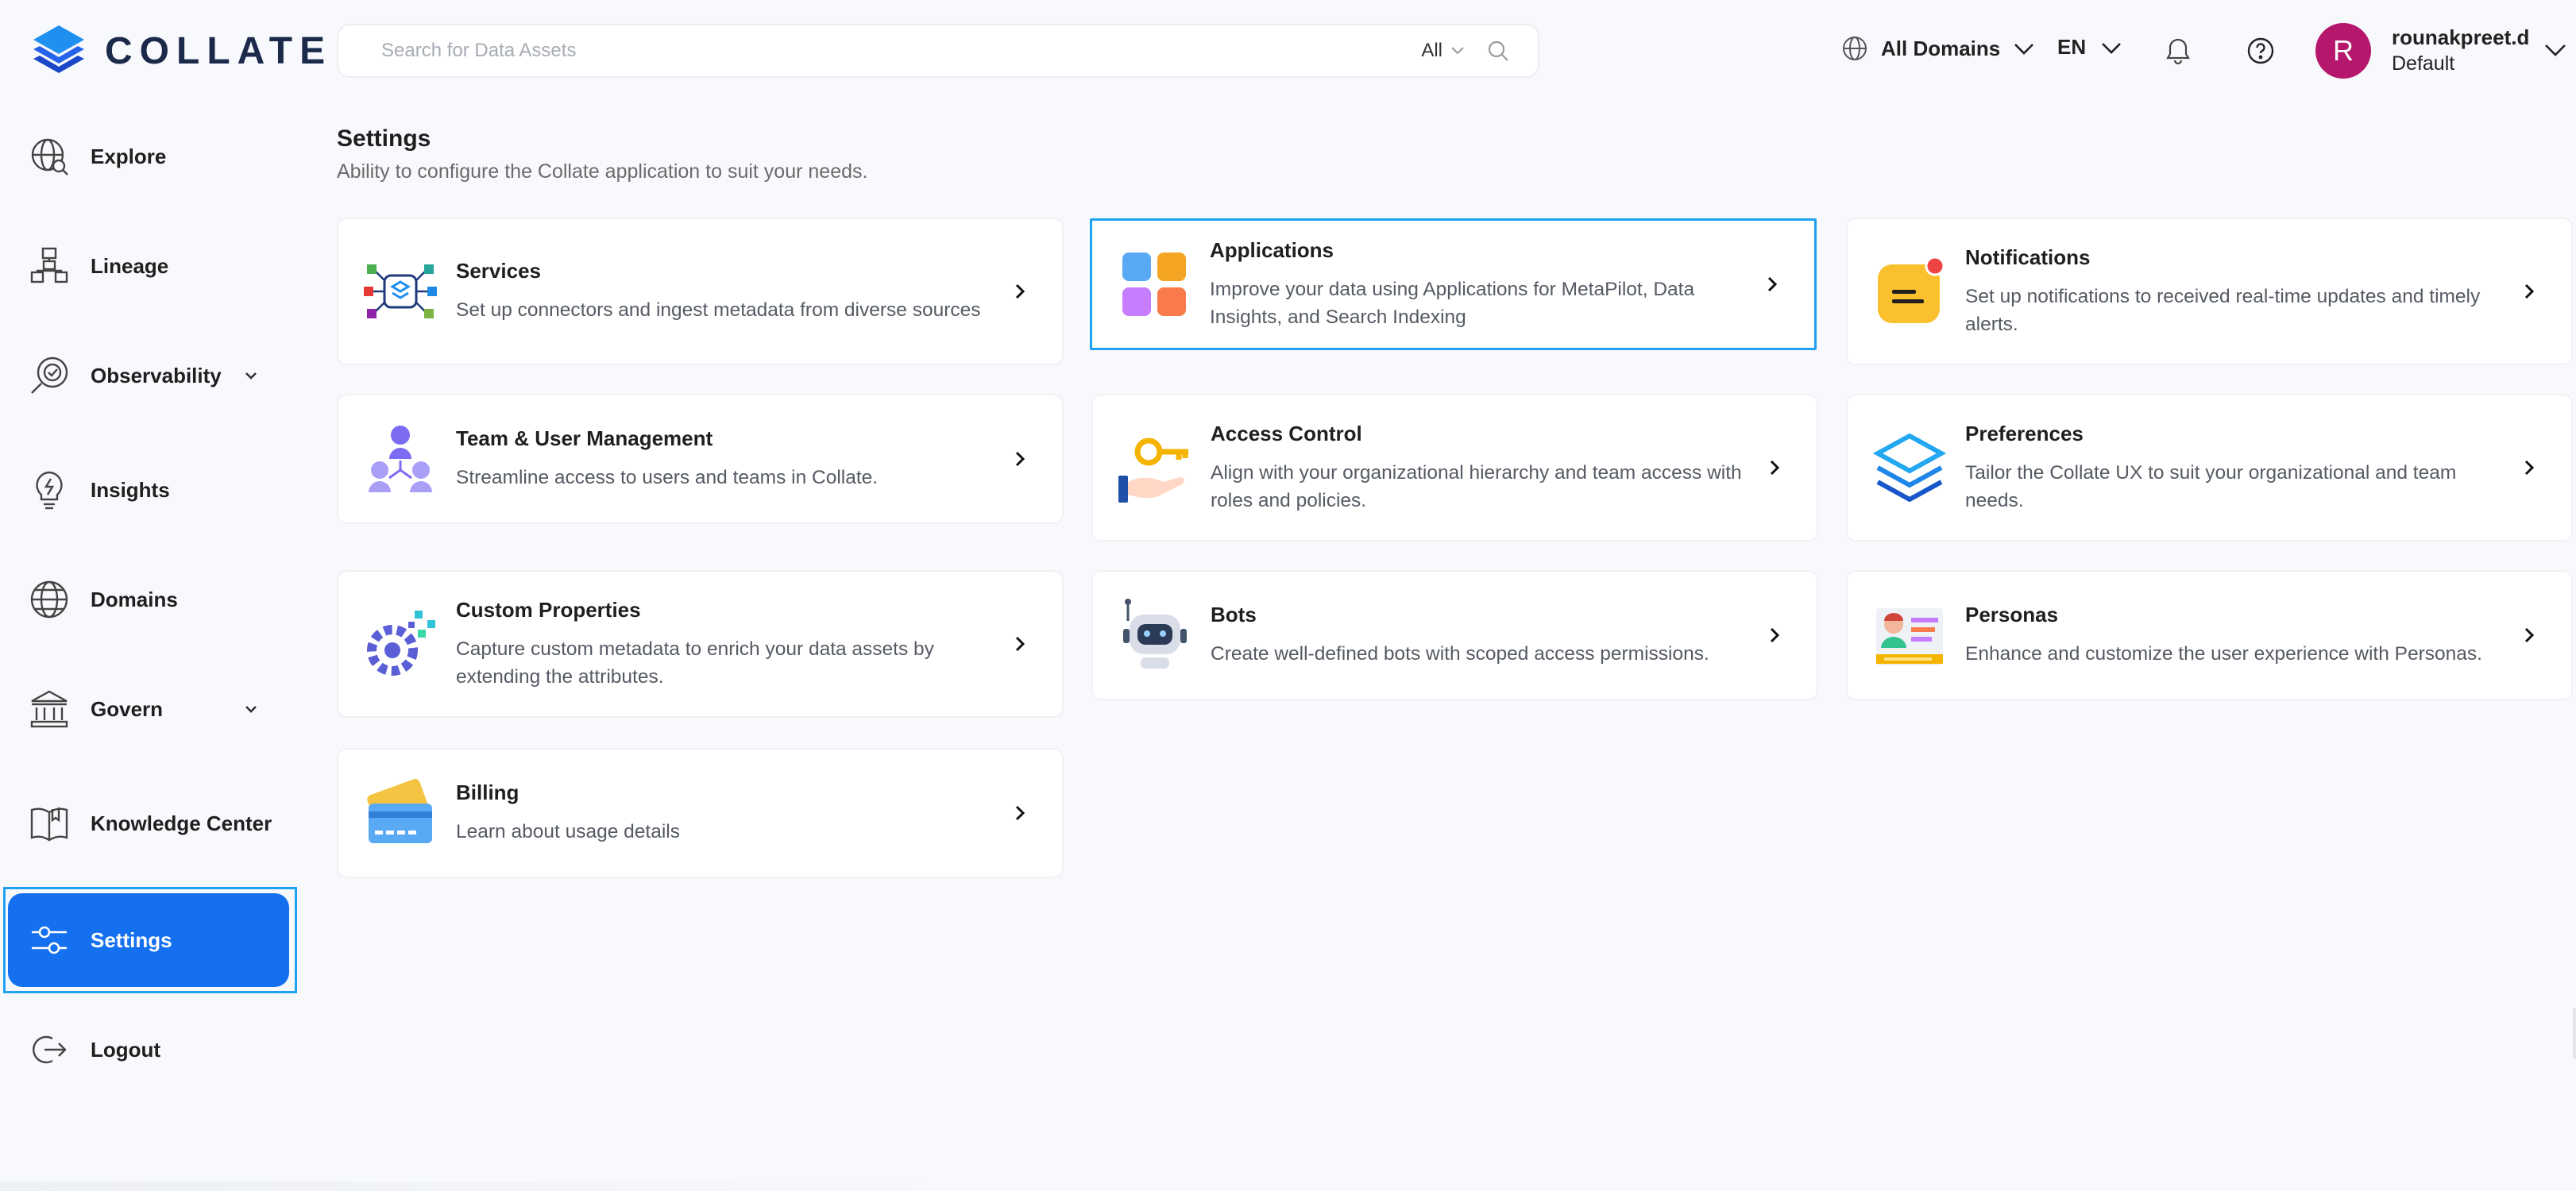 Image resolution: width=2576 pixels, height=1191 pixels. I want to click on sidebar-item-knowledge-center: Knowledge Center, so click(148, 823).